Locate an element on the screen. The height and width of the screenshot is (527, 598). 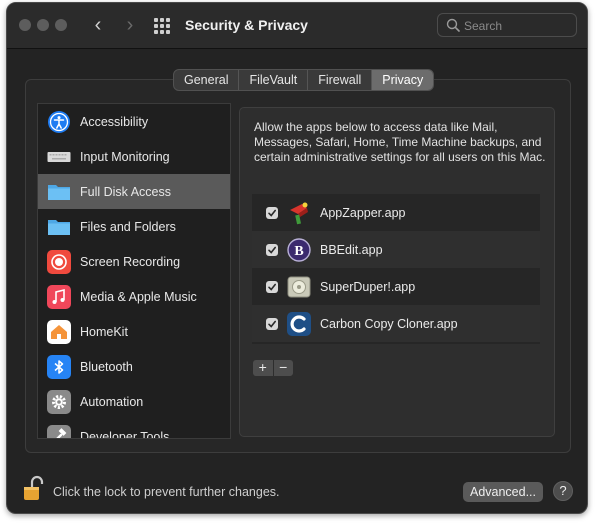
superduper-icon is located at coordinates (299, 286).